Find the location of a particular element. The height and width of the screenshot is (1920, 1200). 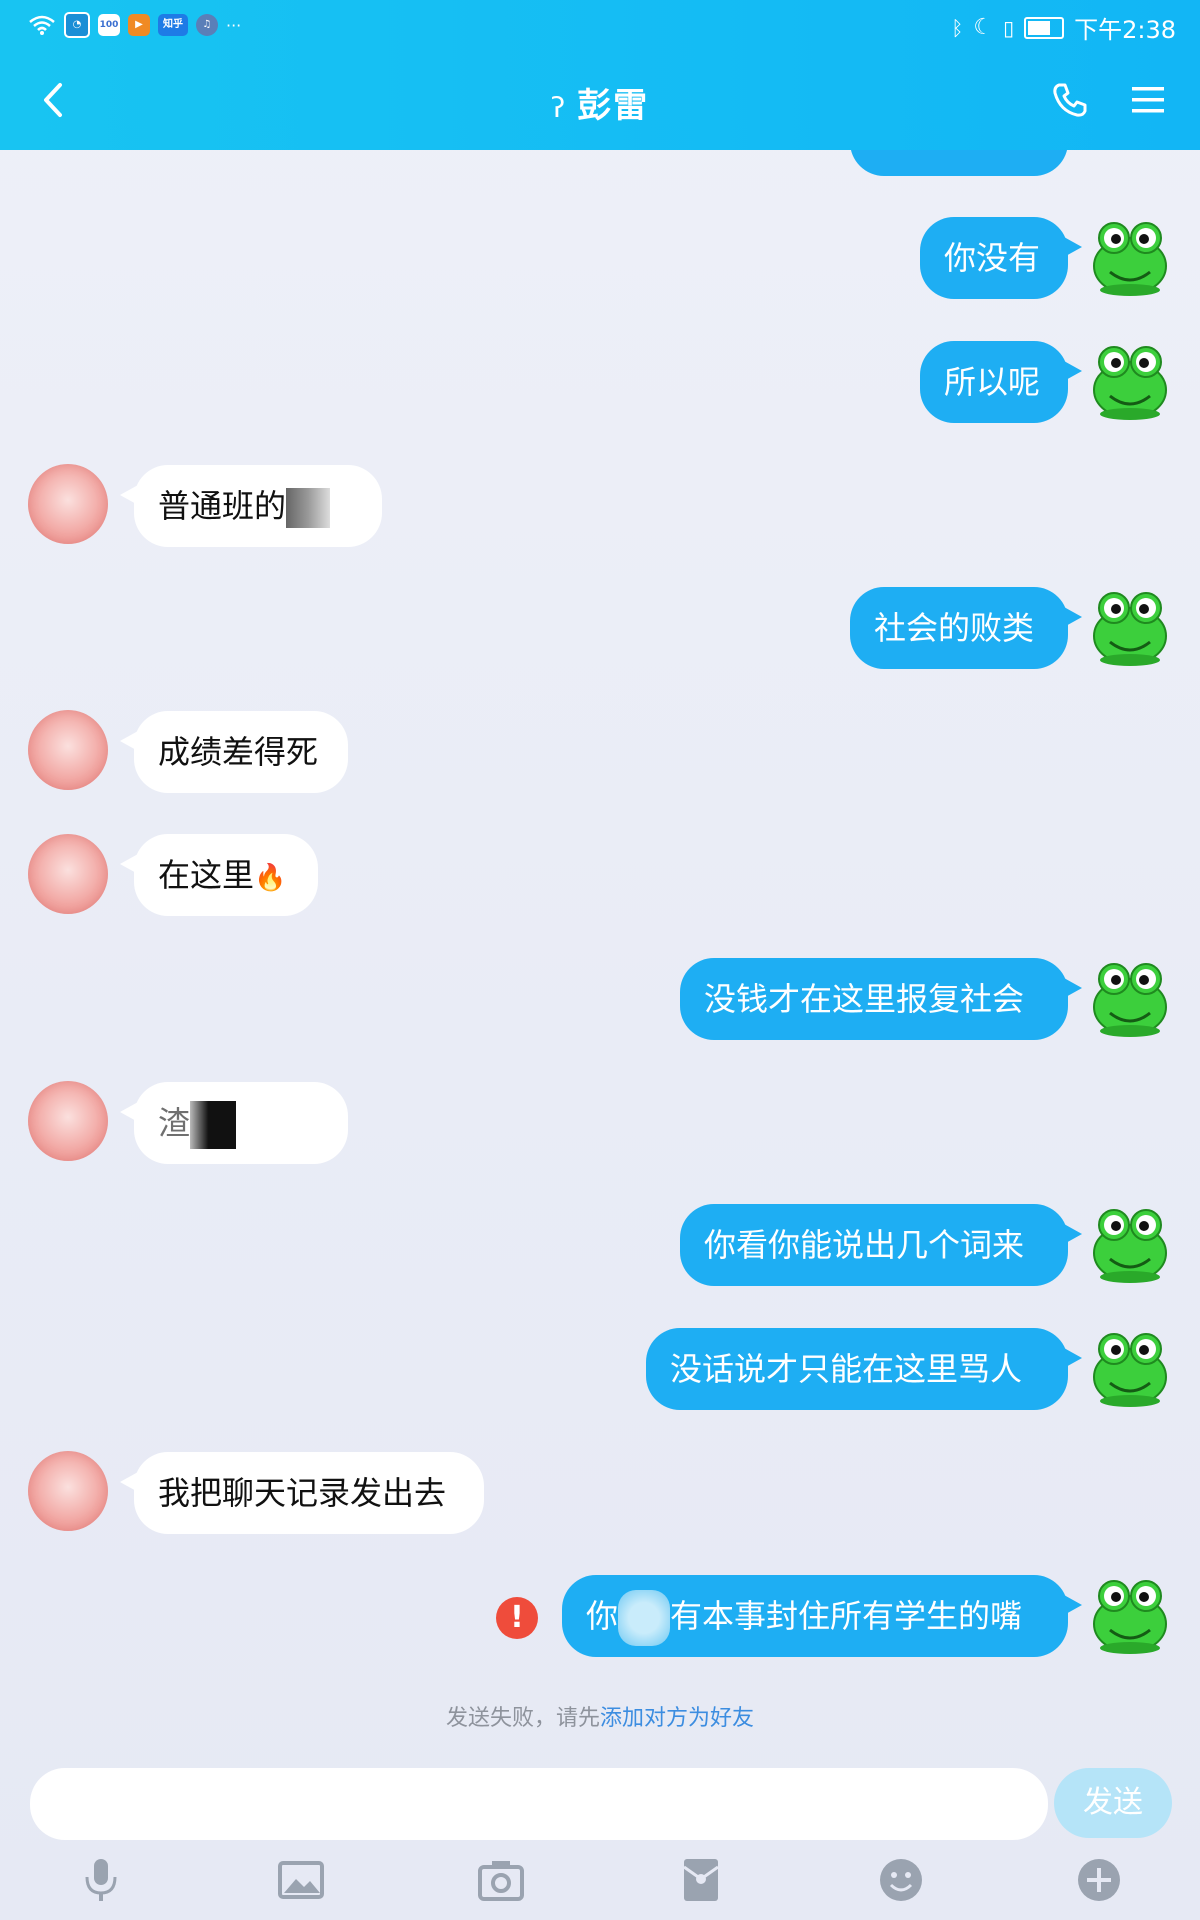

message-bubble-in: 普通班的 is located at coordinates (251, 506).